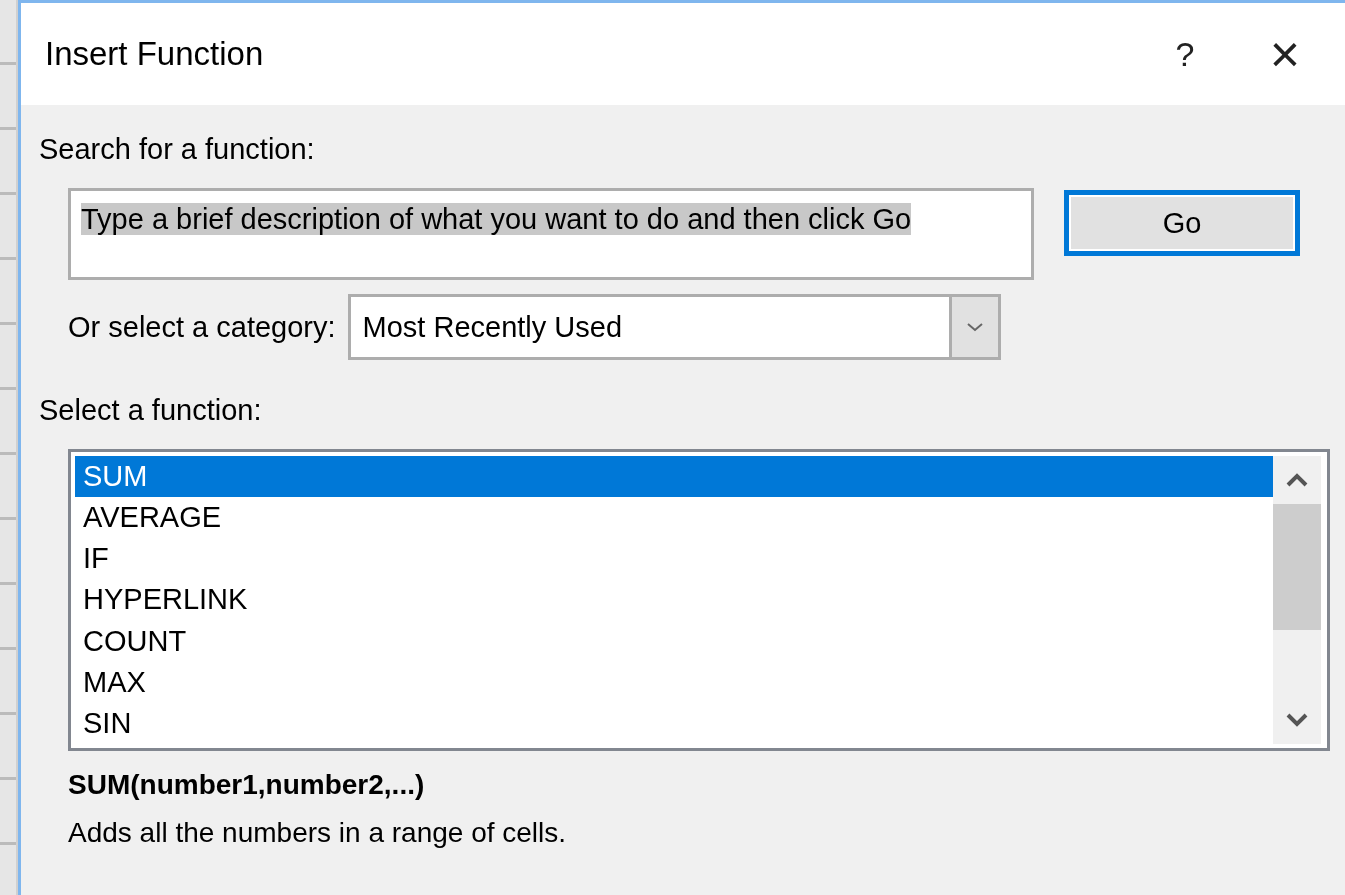 The width and height of the screenshot is (1345, 895). What do you see at coordinates (674, 559) in the screenshot?
I see `function-item: IF` at bounding box center [674, 559].